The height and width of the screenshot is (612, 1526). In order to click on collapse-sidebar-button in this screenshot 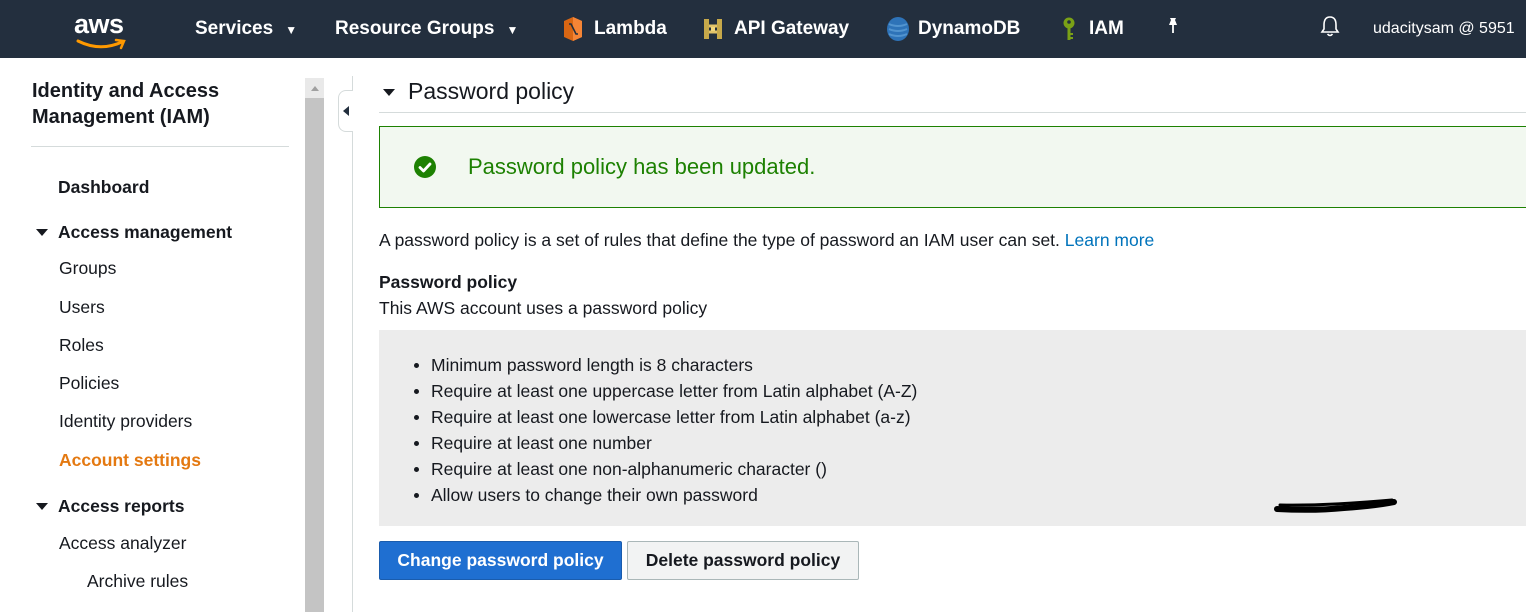, I will do `click(345, 111)`.